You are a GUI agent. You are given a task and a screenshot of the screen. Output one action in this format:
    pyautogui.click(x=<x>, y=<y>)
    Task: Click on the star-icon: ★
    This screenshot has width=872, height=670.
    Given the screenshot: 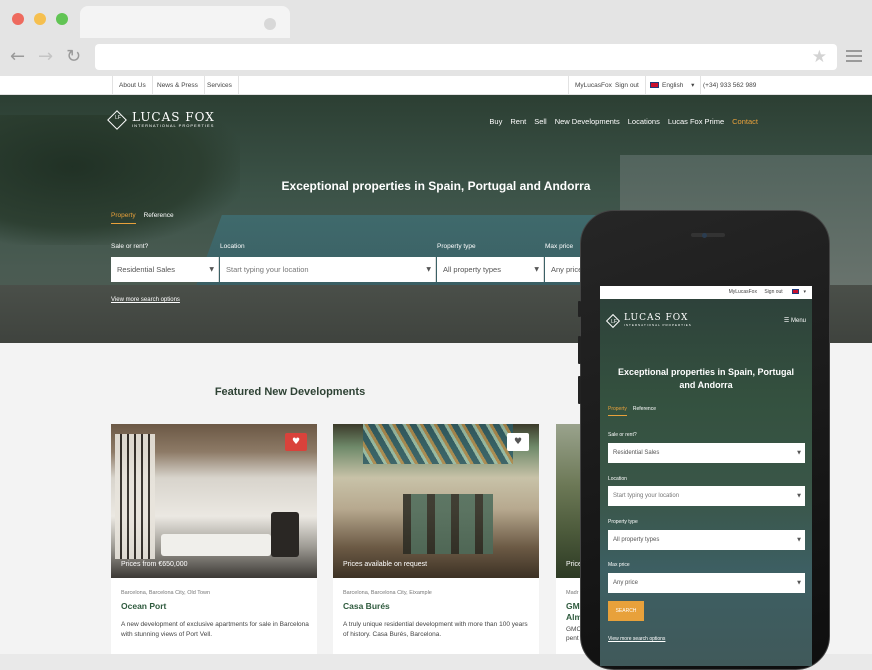 What is the action you would take?
    pyautogui.click(x=819, y=57)
    